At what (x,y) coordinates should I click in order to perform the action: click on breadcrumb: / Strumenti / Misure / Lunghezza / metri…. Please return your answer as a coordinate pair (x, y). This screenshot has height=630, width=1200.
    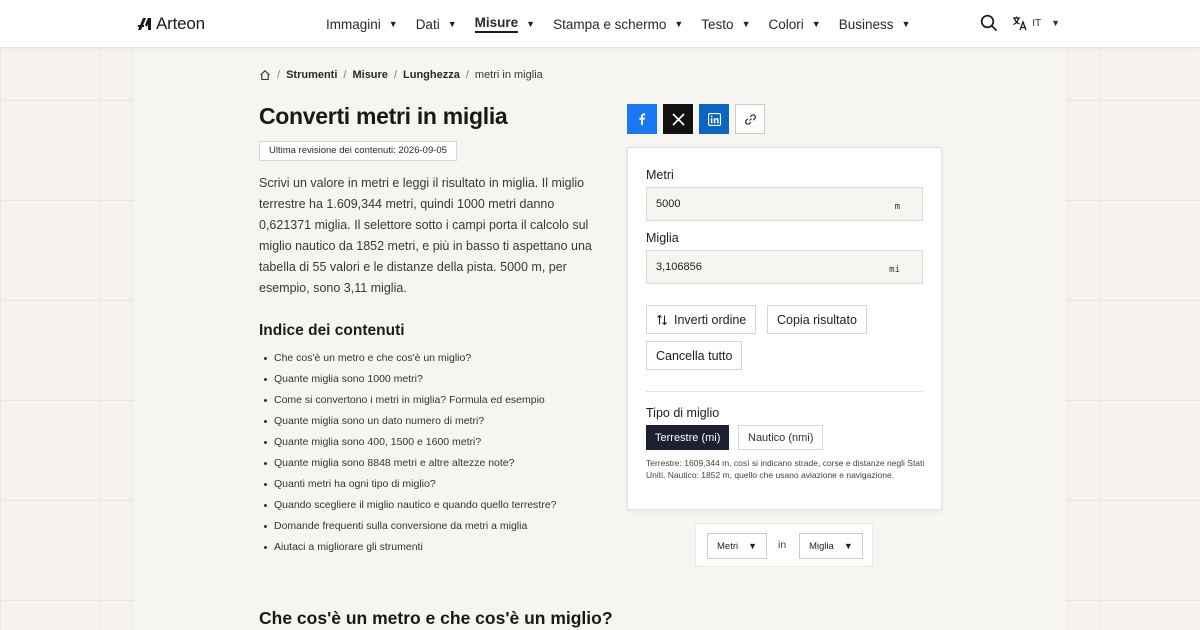
    Looking at the image, I should click on (401, 75).